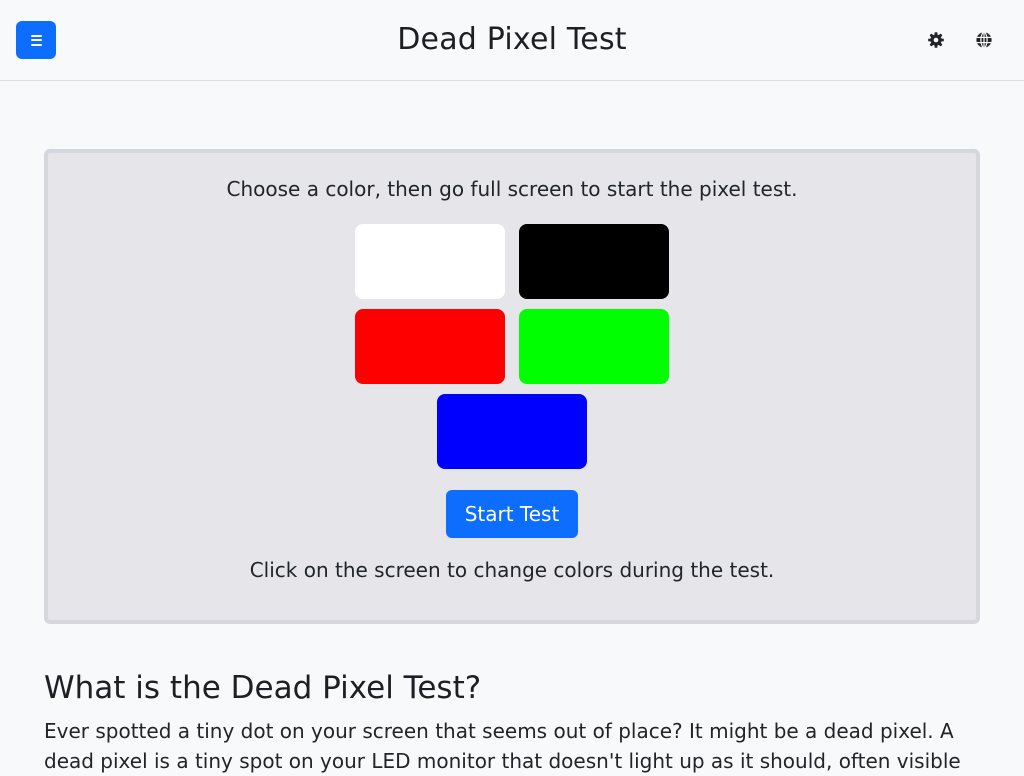  I want to click on white-swatch, so click(430, 261).